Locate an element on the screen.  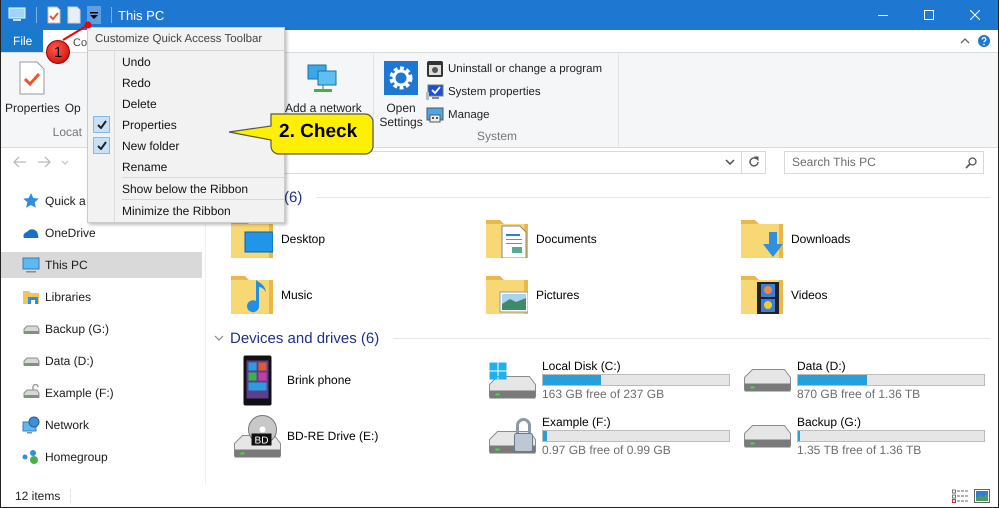
menu-title: Customize Quick Access Toolbar is located at coordinates (186, 39).